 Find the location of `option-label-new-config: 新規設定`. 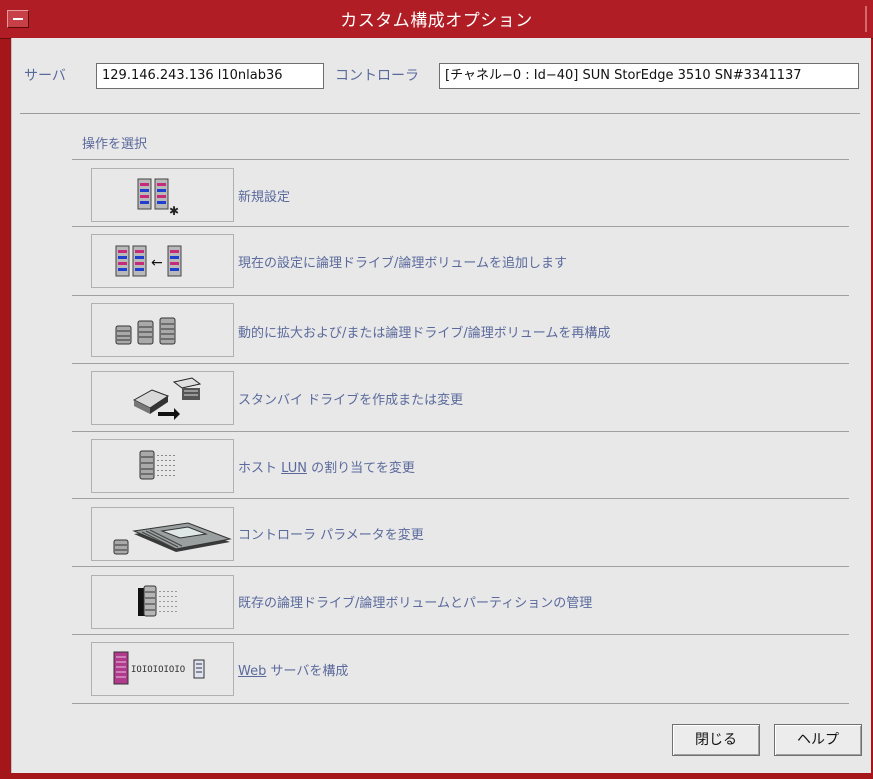

option-label-new-config: 新規設定 is located at coordinates (264, 197).